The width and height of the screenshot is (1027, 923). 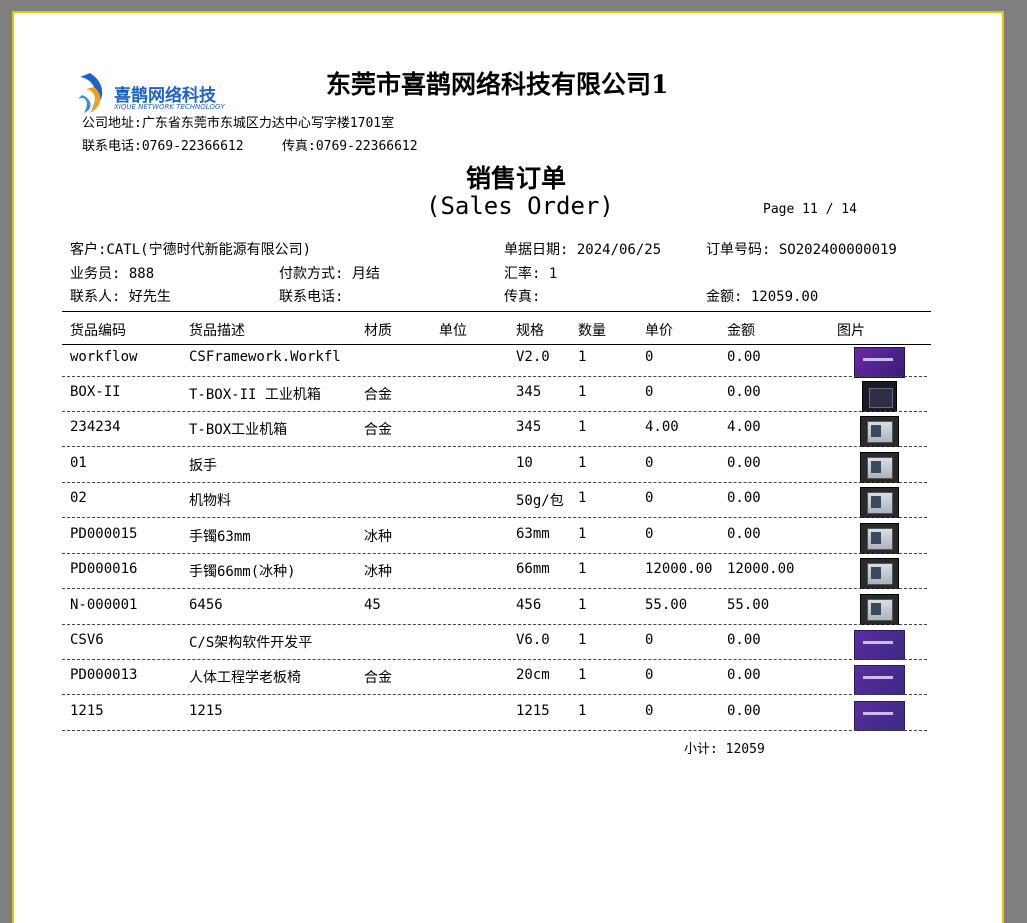 I want to click on cell-desc: 机物料, so click(x=210, y=501).